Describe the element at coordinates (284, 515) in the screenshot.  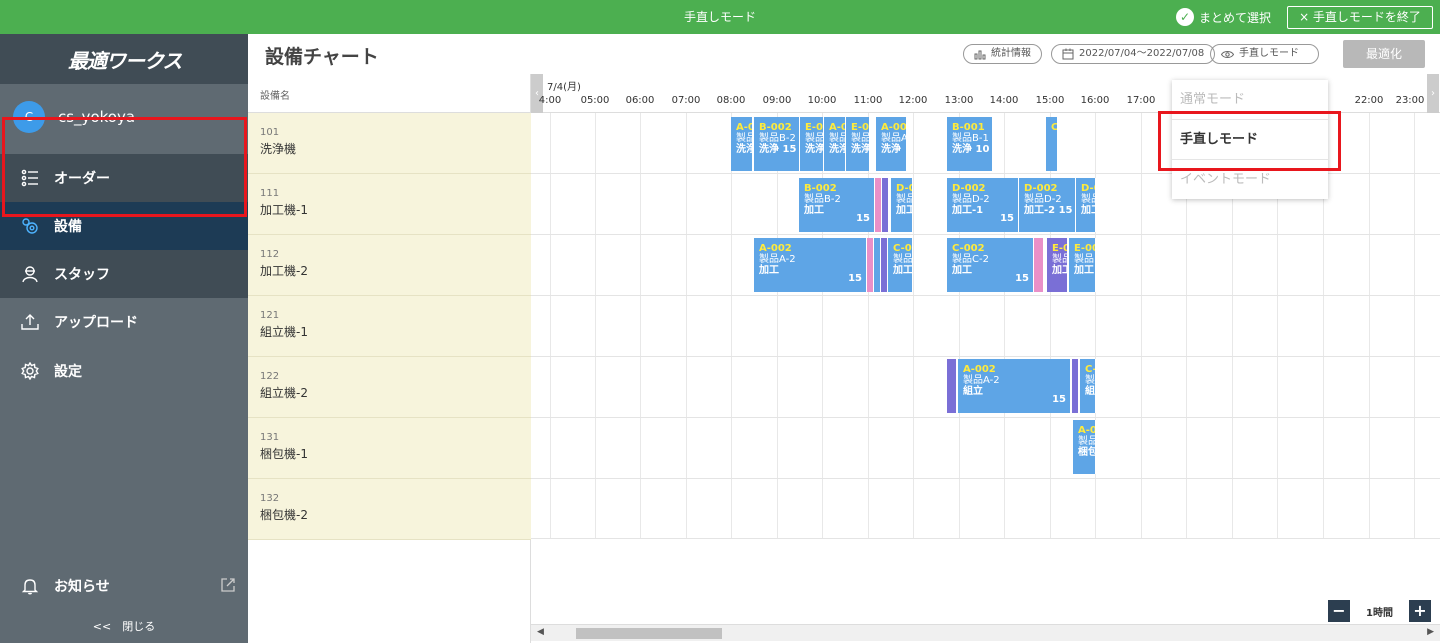
I see `equipment-name: 梱包機-2` at that location.